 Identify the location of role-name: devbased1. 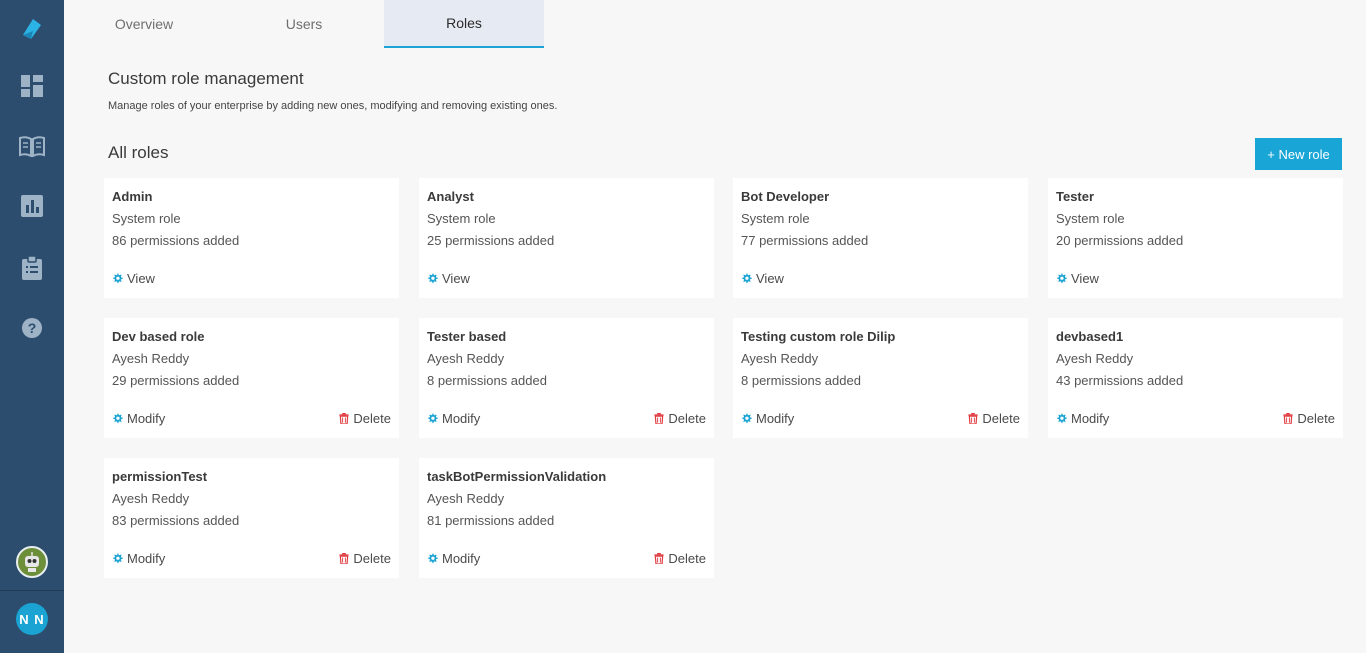
(1090, 336).